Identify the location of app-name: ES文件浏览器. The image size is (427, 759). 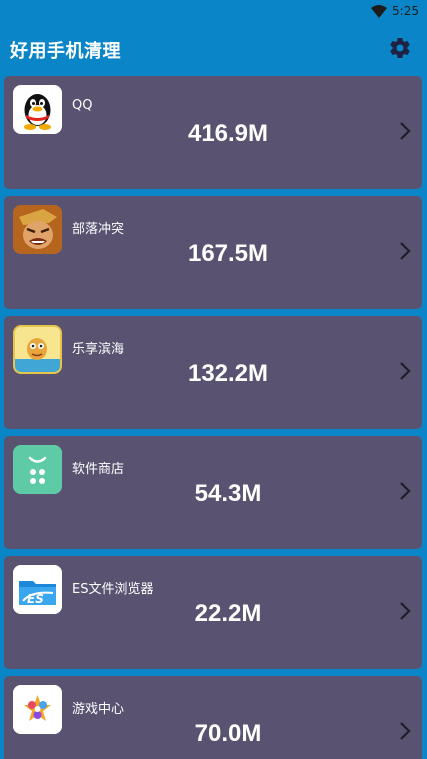
(113, 589).